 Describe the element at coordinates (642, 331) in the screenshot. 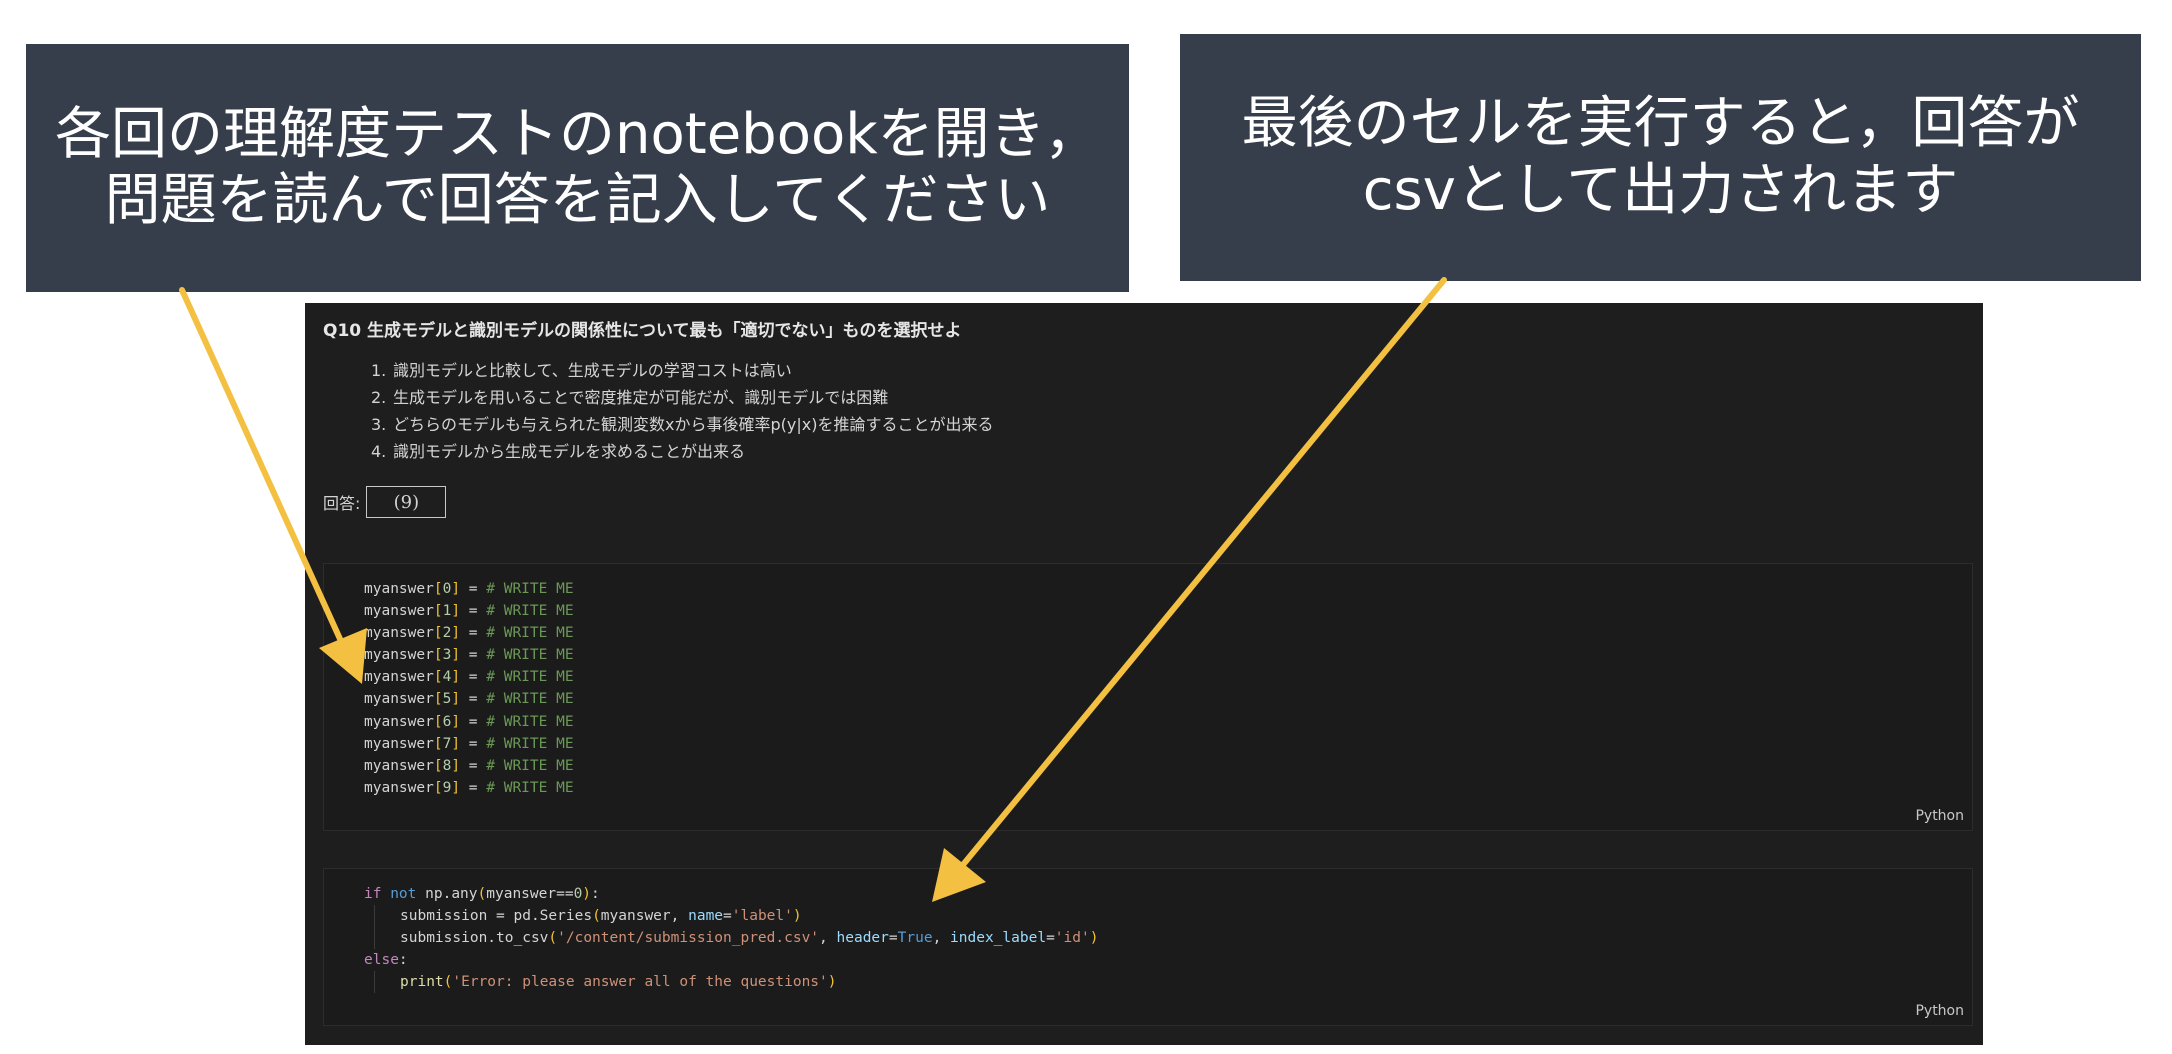

I see `question-title: Q10 生成モデルと識別モデルの関係性について最も「適切でない」ものを選択せよ` at that location.